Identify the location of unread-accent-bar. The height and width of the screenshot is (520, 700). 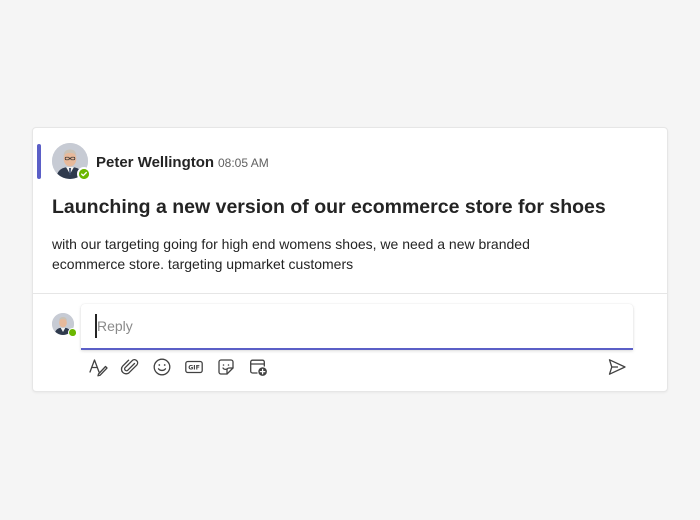
(39, 161).